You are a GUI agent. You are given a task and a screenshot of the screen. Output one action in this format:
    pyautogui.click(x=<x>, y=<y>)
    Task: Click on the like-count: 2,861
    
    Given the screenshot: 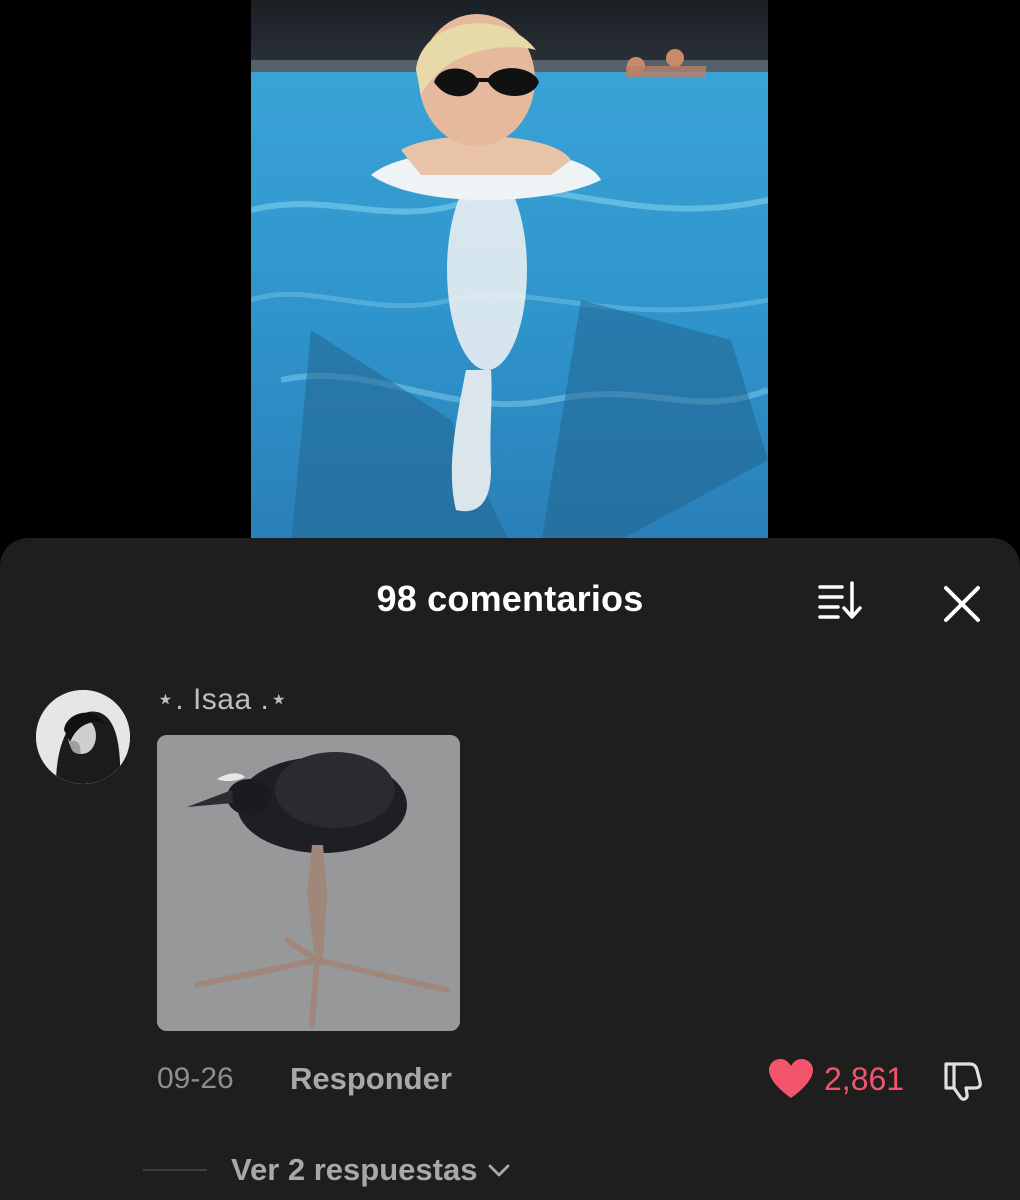 What is the action you would take?
    pyautogui.click(x=864, y=1078)
    